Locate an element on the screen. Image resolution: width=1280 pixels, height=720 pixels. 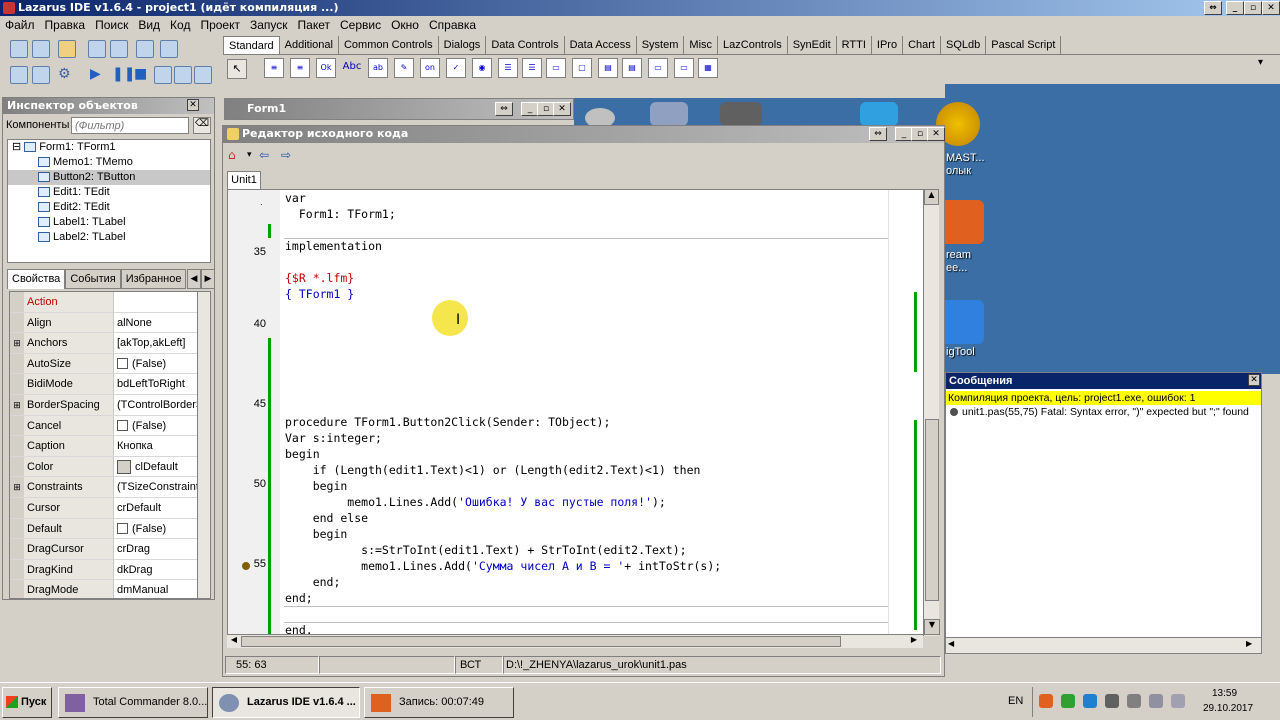
save-icon is located at coordinates (97, 49).